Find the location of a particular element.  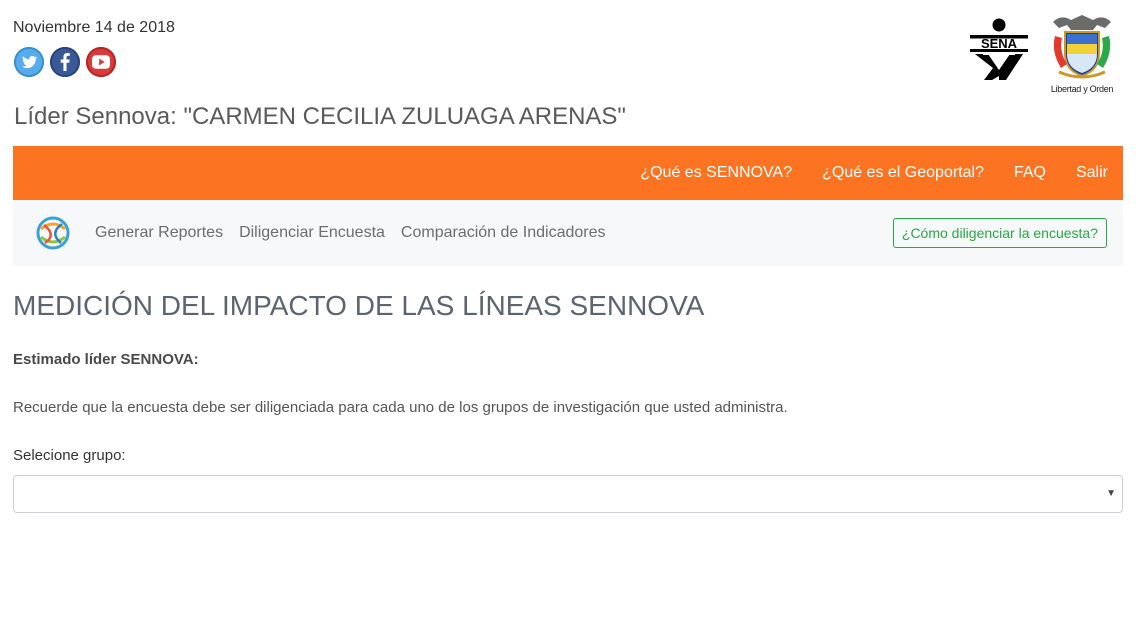

nav-diligenciar-encuesta: Diligenciar Encuesta is located at coordinates (312, 233).